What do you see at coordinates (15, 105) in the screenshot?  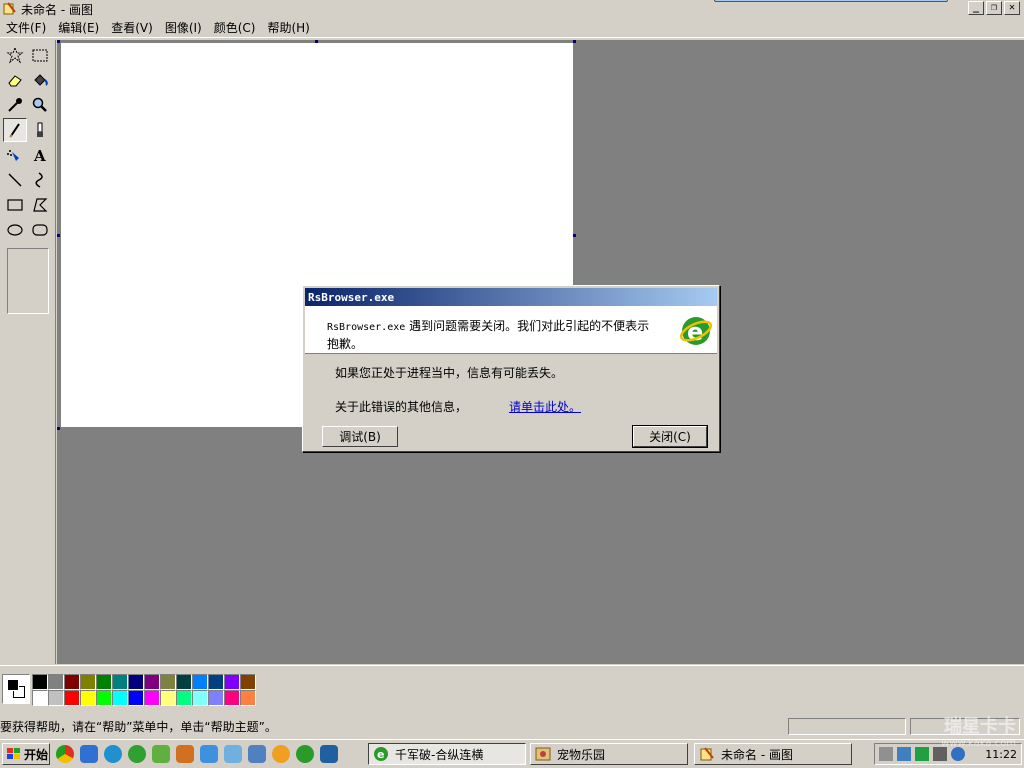 I see `tool-pick-color` at bounding box center [15, 105].